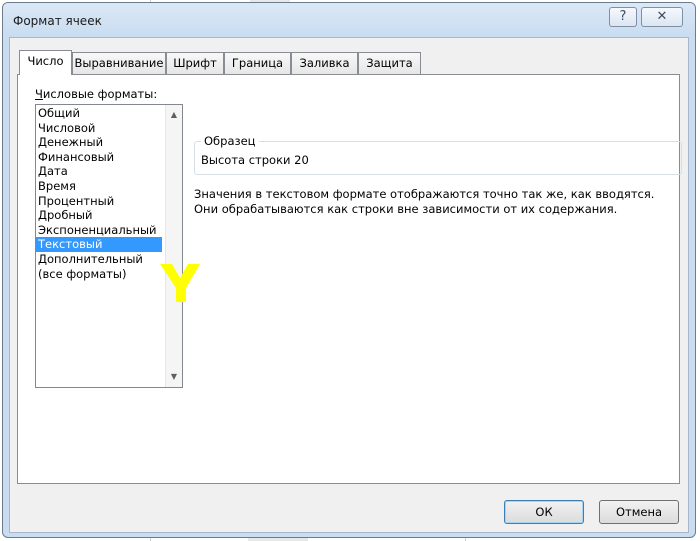 Image resolution: width=700 pixels, height=541 pixels. What do you see at coordinates (45, 62) in the screenshot?
I see `tab-number: Число` at bounding box center [45, 62].